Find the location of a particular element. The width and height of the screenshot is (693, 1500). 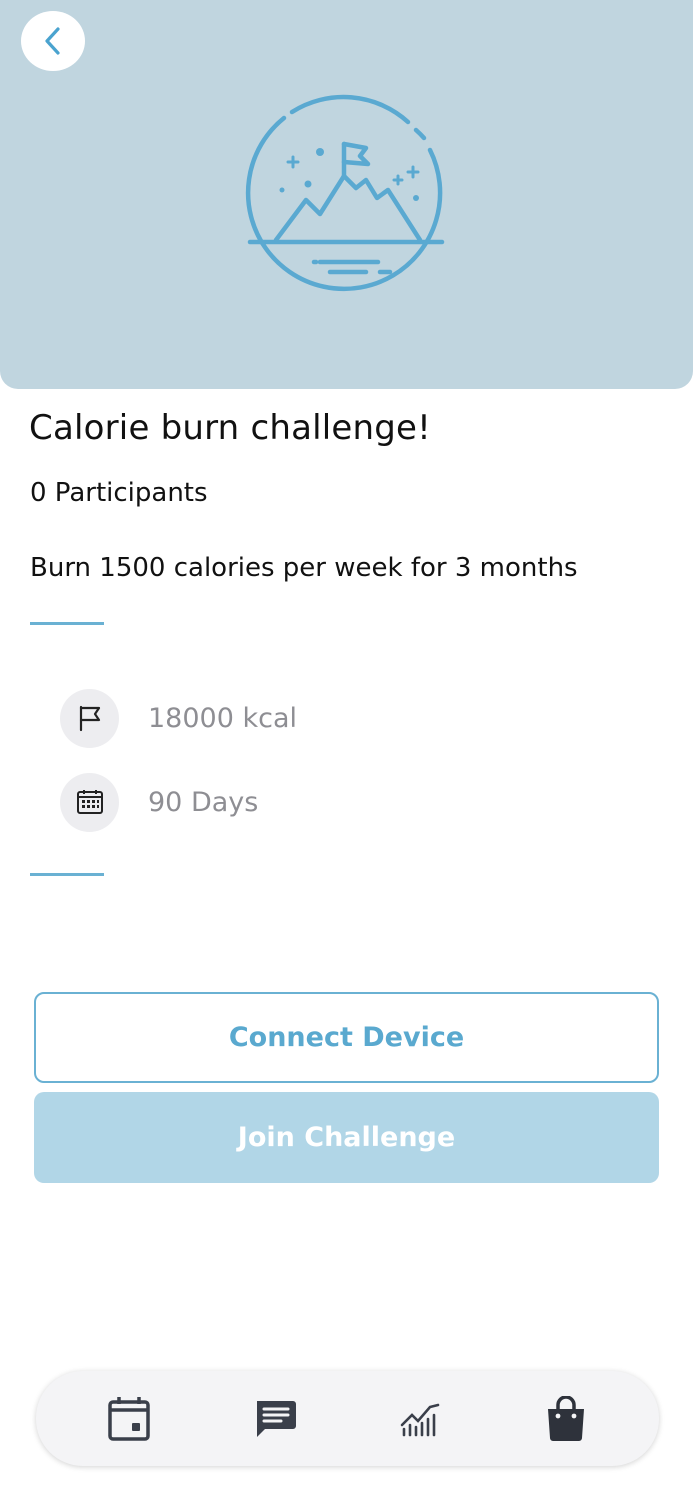

challenge-title: Calorie burn challenge! is located at coordinates (230, 428).